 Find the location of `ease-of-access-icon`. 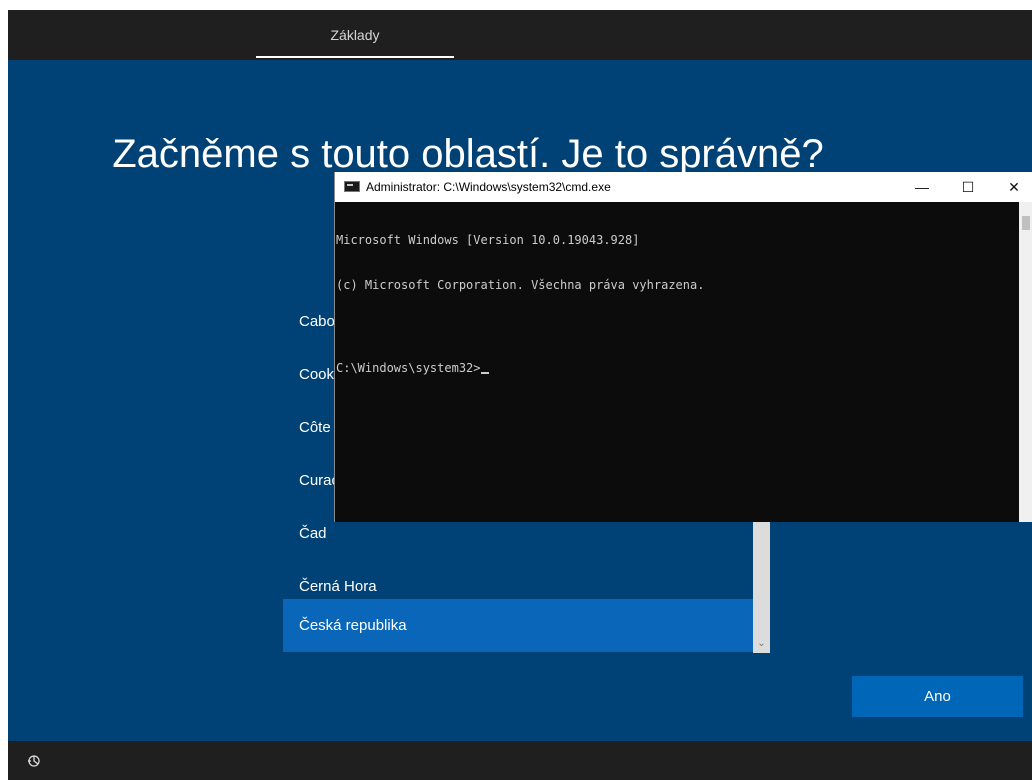

ease-of-access-icon is located at coordinates (34, 761).